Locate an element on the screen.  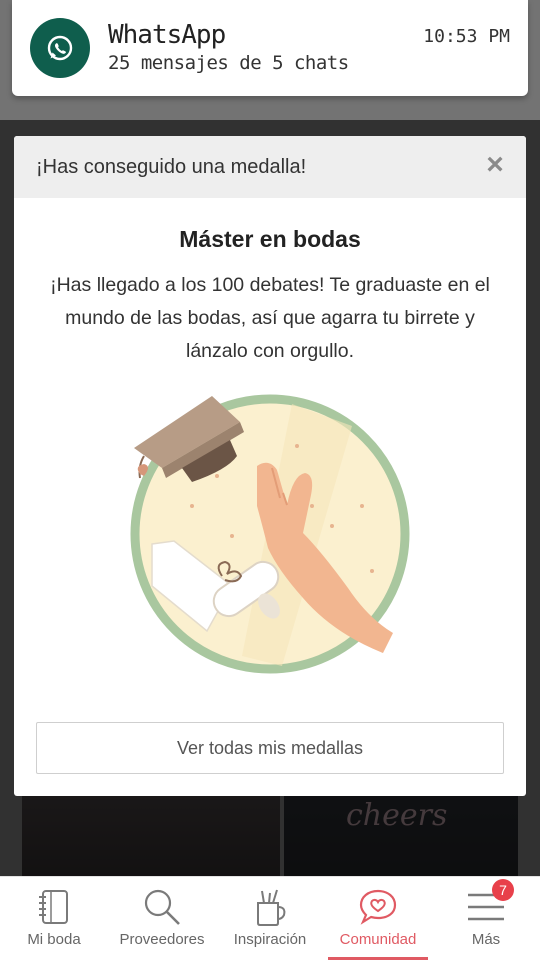
nav-item-inspiracion: Inspiración is located at coordinates (270, 918).